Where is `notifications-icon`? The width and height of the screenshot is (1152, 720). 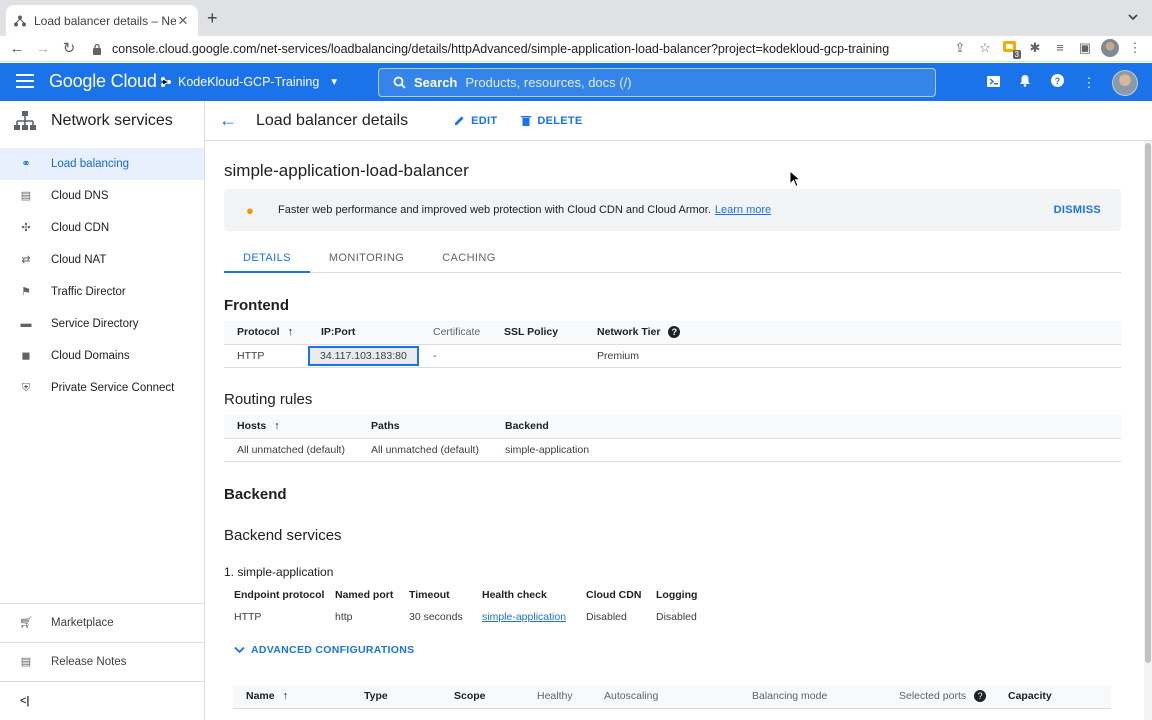
notifications-icon is located at coordinates (1025, 83).